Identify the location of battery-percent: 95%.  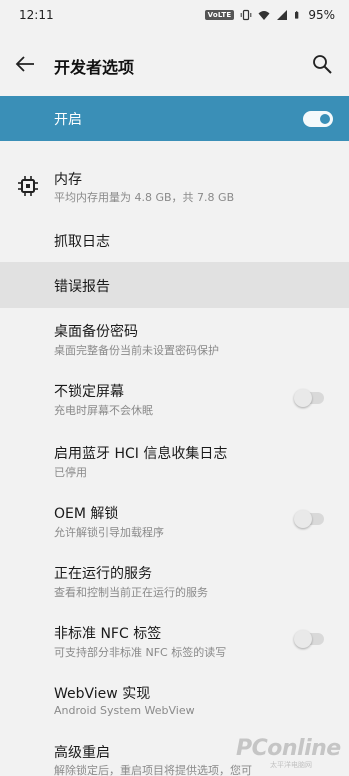
(321, 15).